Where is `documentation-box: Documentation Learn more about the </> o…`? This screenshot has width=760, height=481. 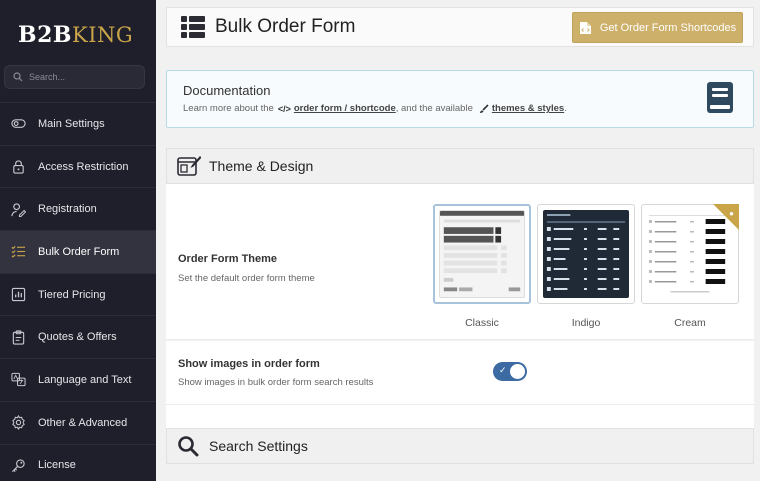 documentation-box: Documentation Learn more about the </> o… is located at coordinates (460, 99).